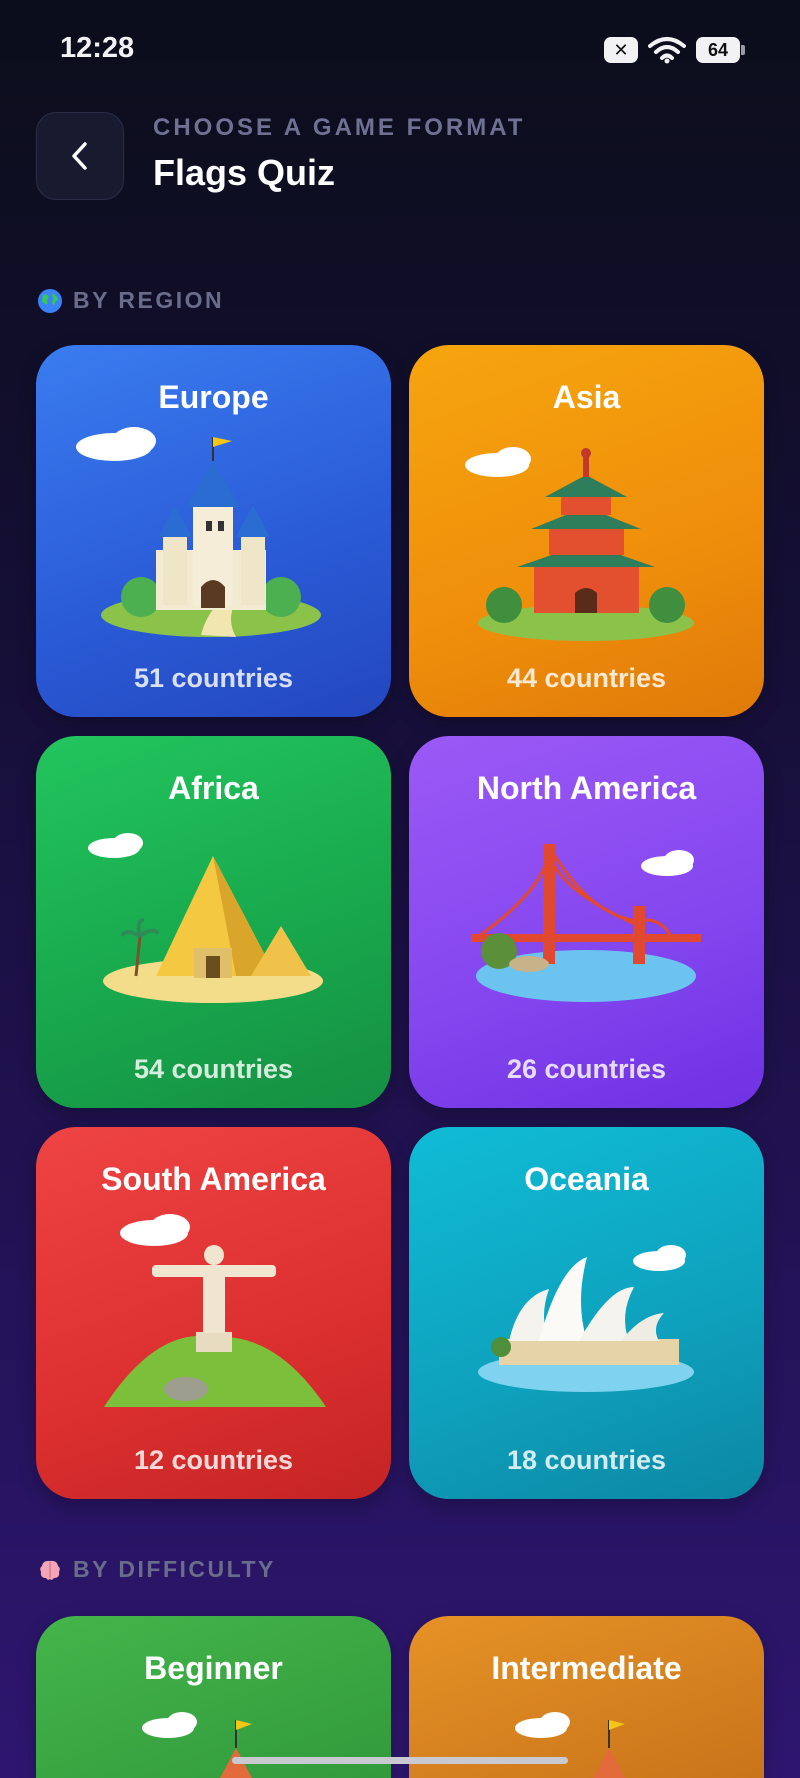  I want to click on region-card-africa: Africa 54 countries, so click(213, 922).